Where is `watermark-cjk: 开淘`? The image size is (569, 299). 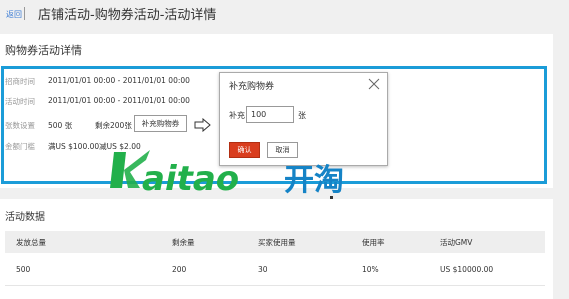
watermark-cjk: 开淘 is located at coordinates (314, 180).